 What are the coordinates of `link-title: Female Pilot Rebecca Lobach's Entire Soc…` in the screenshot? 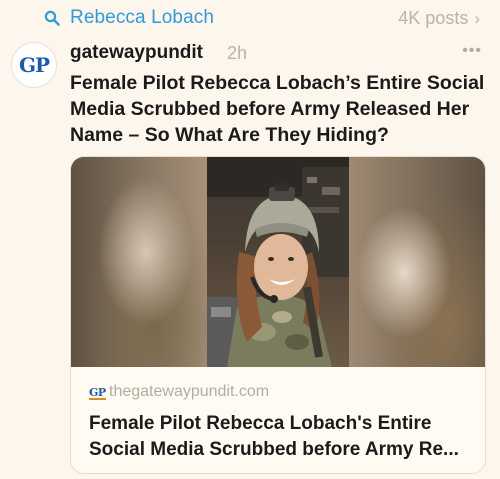 It's located at (274, 436).